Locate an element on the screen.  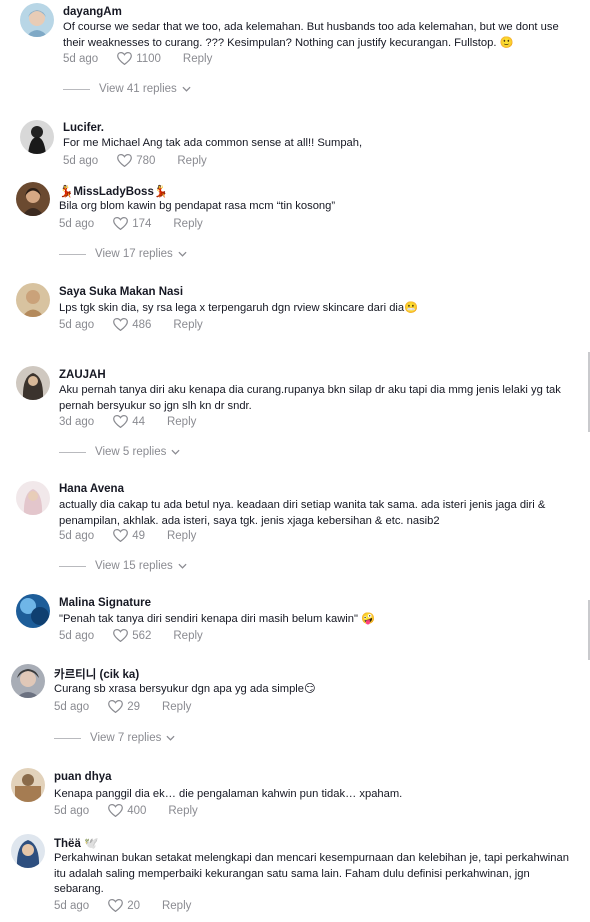
comment-username: 💃MissLadyBoss💃 is located at coordinates (113, 191).